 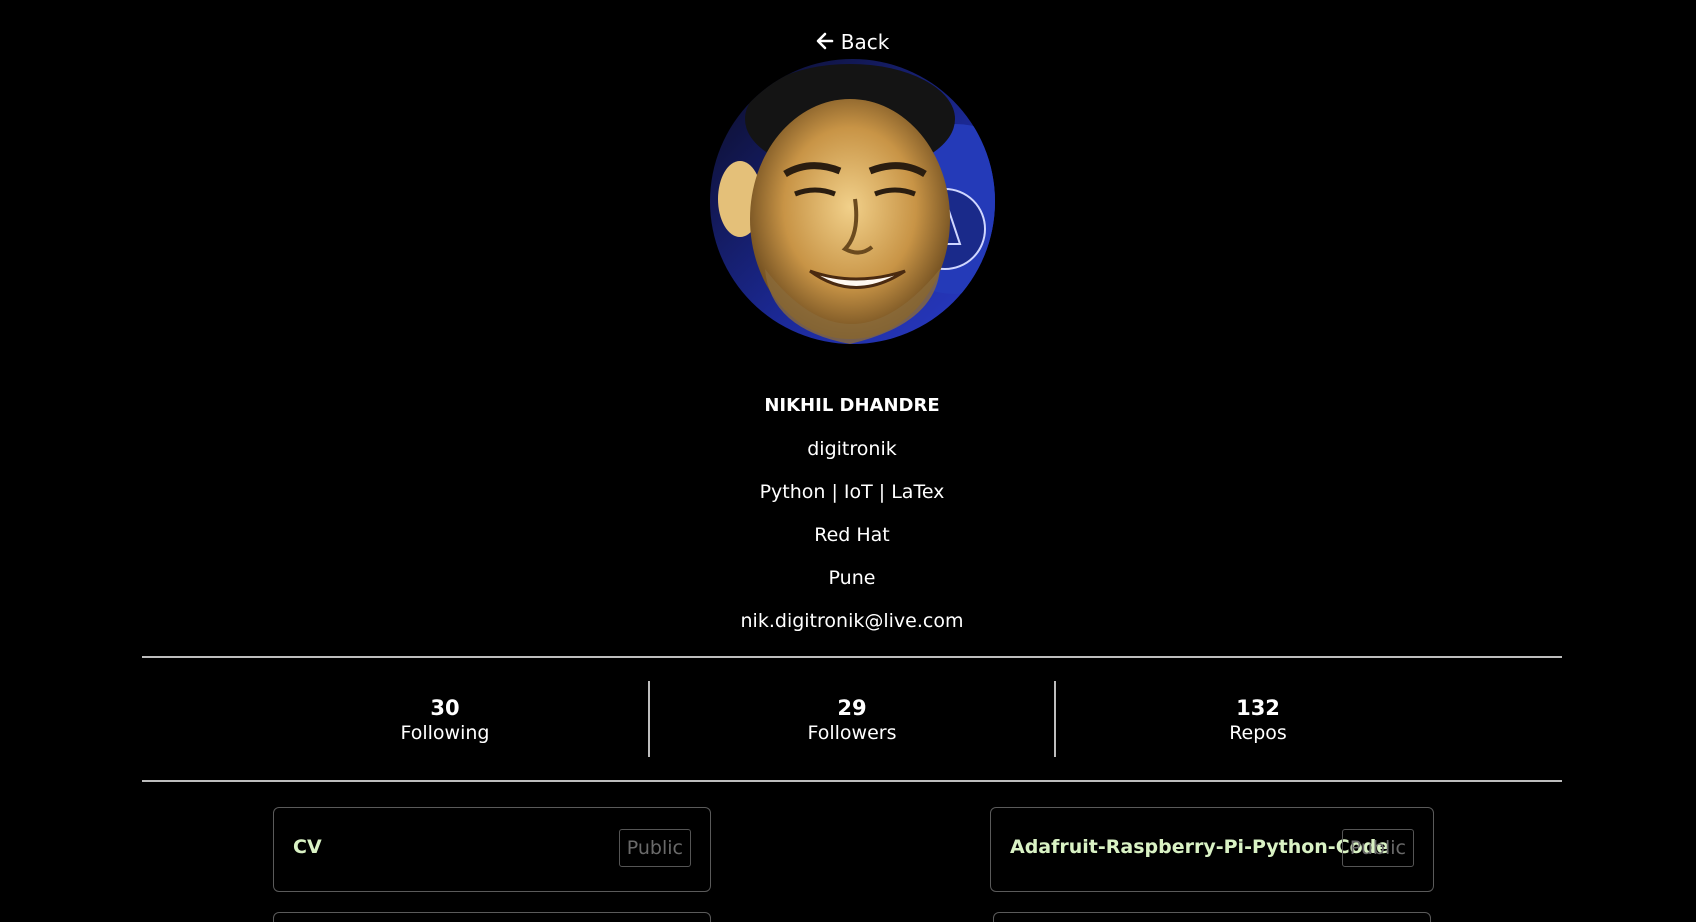 I want to click on repo-card: Adafruit-Raspberry-Pi-Python-Code Public, so click(x=1212, y=849).